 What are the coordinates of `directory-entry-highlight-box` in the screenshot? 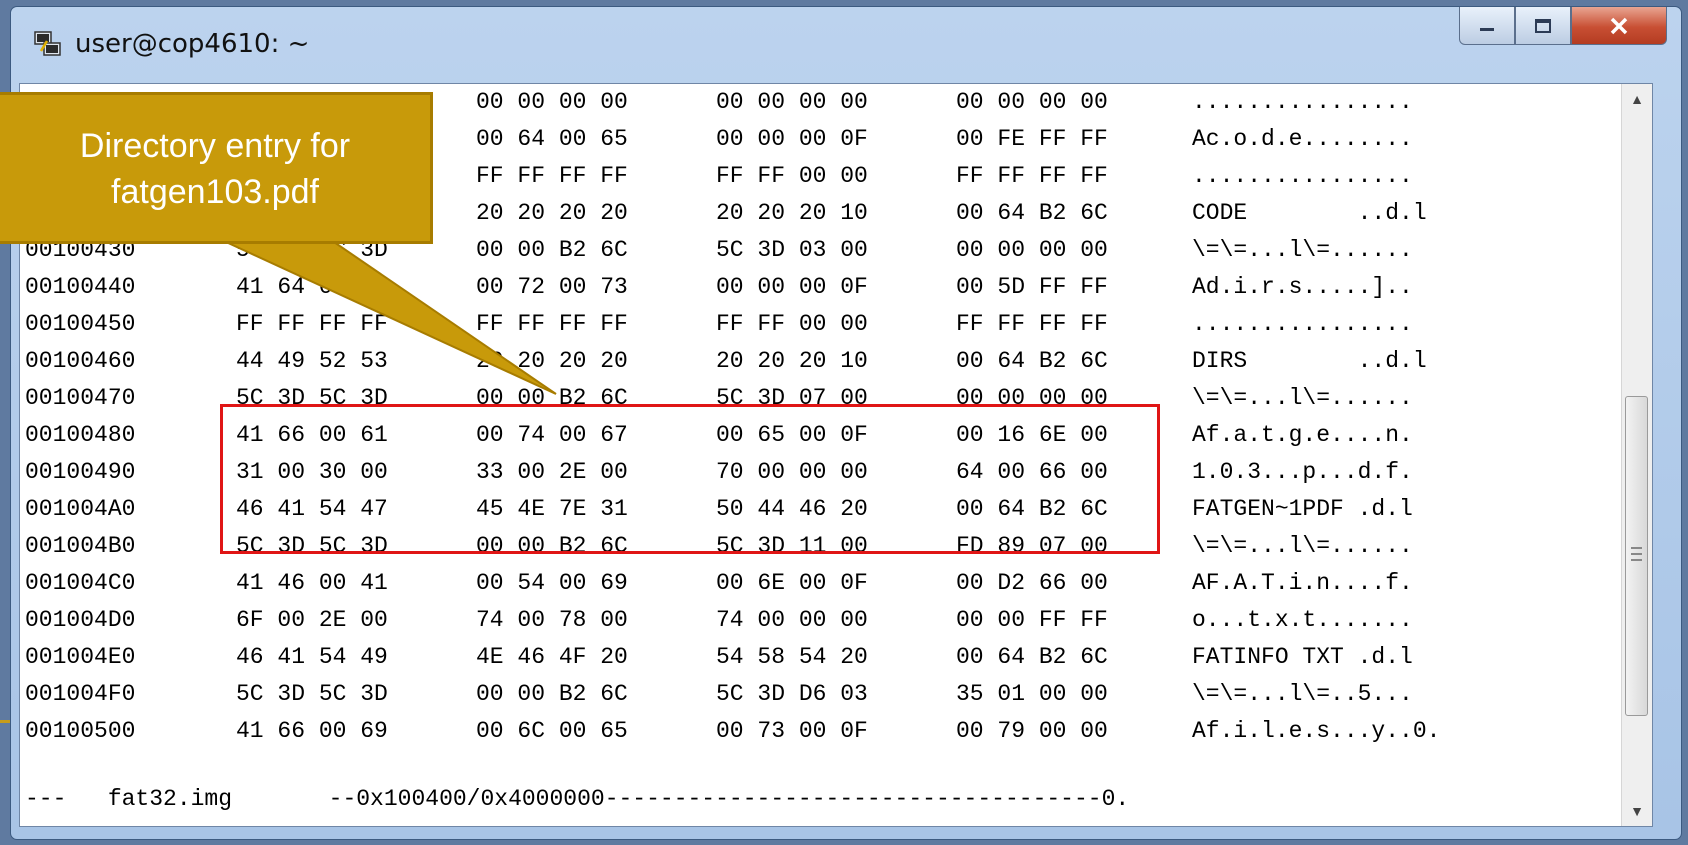 It's located at (690, 479).